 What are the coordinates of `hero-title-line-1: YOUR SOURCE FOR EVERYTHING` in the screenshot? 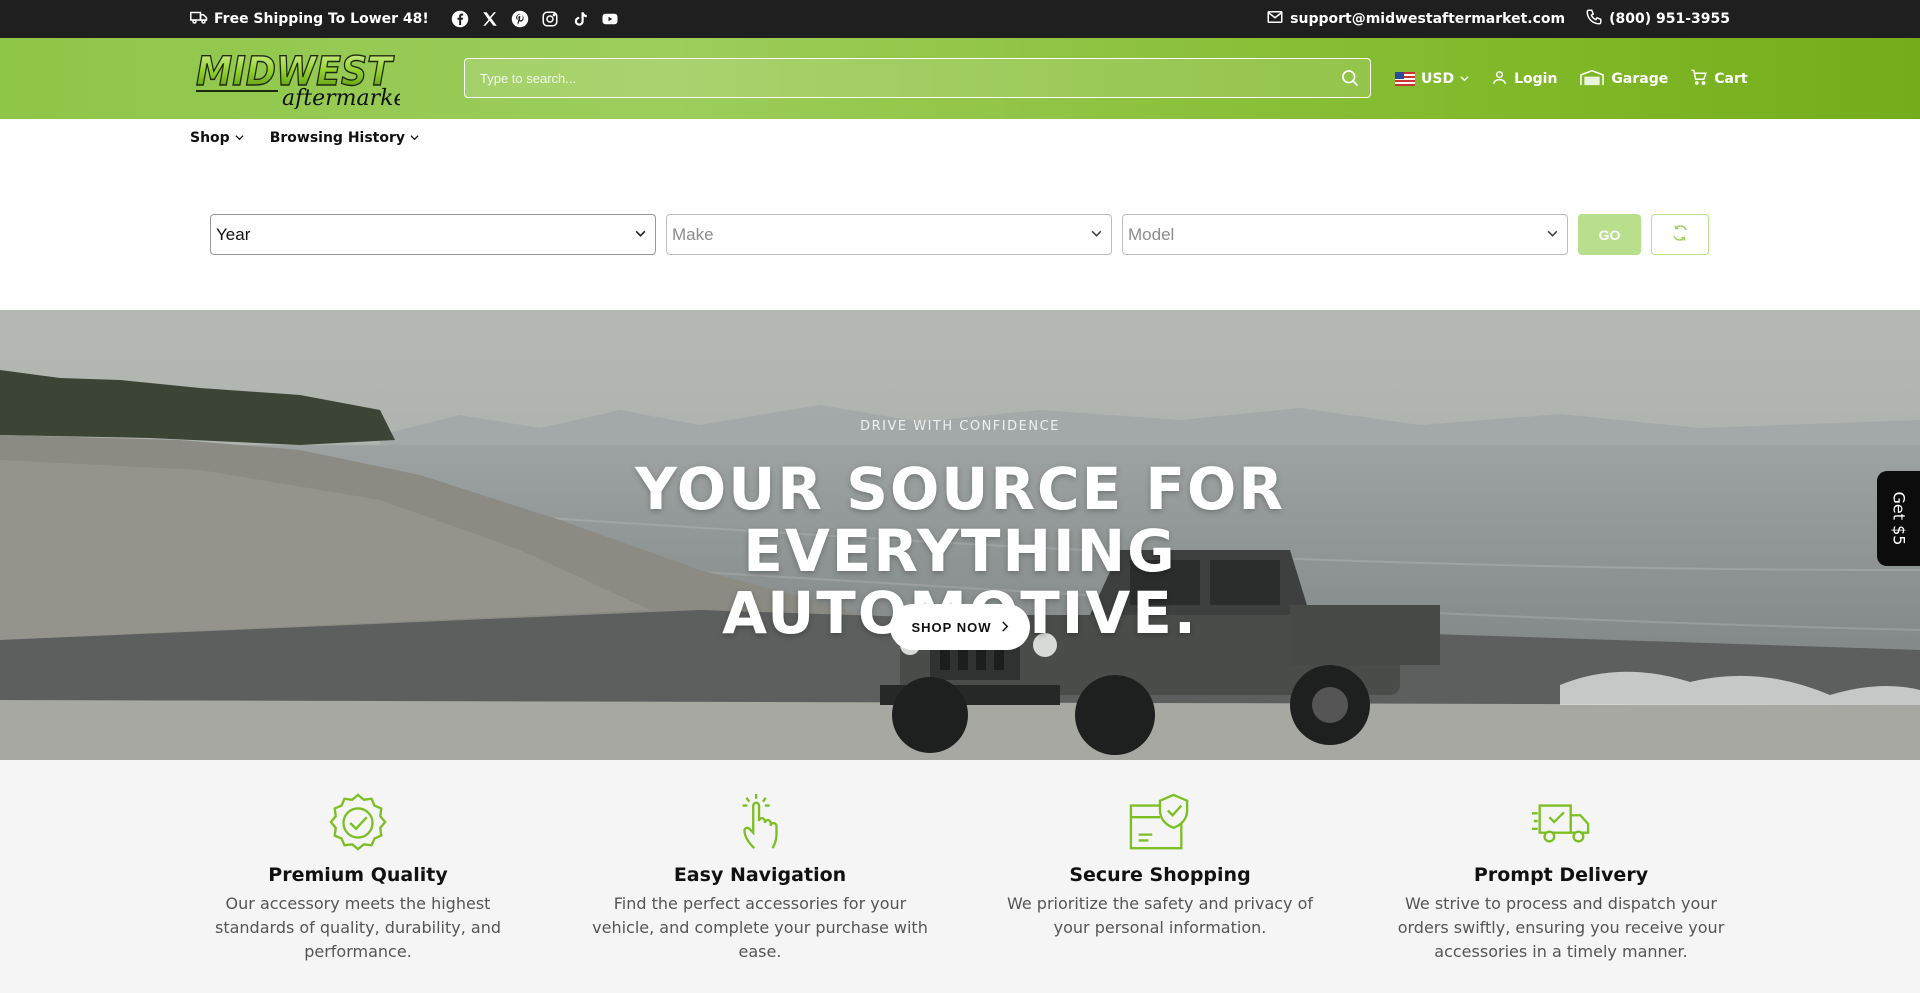 It's located at (960, 520).